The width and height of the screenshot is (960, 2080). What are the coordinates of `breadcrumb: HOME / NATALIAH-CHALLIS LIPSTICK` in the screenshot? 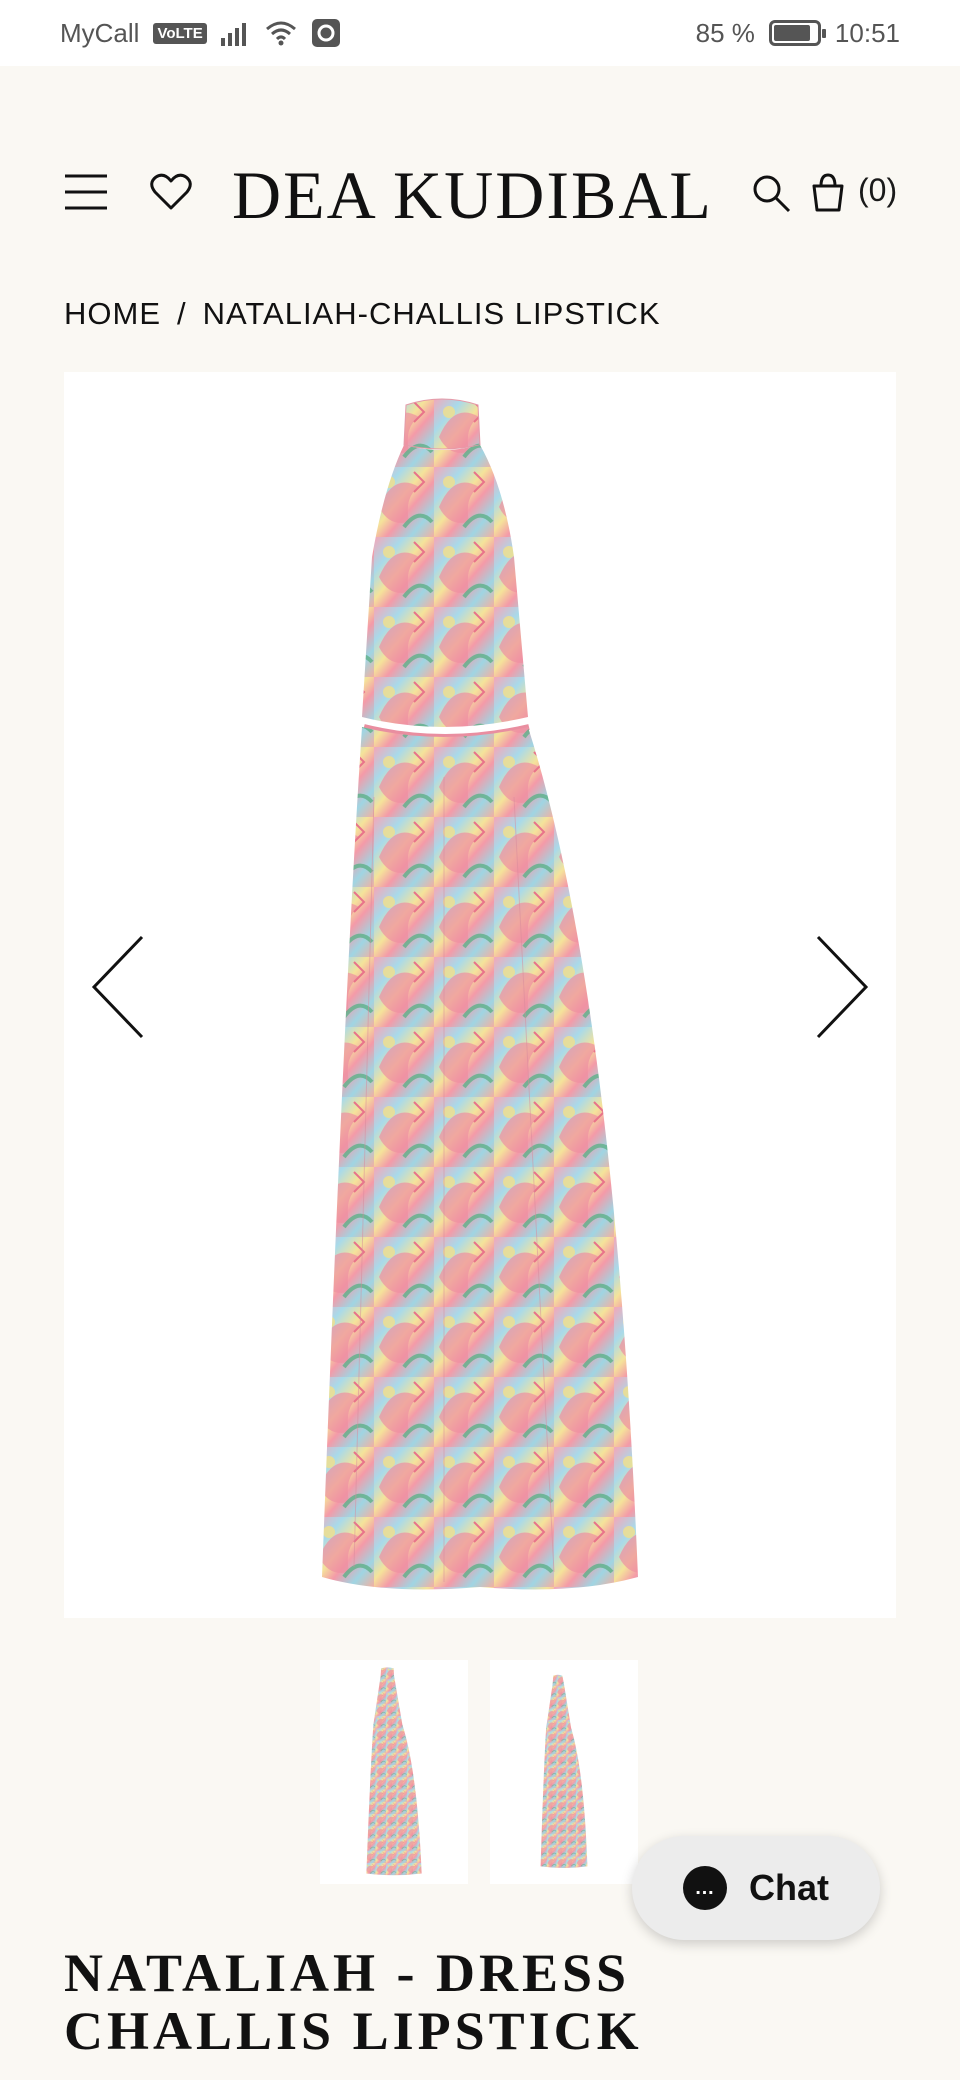 It's located at (362, 314).